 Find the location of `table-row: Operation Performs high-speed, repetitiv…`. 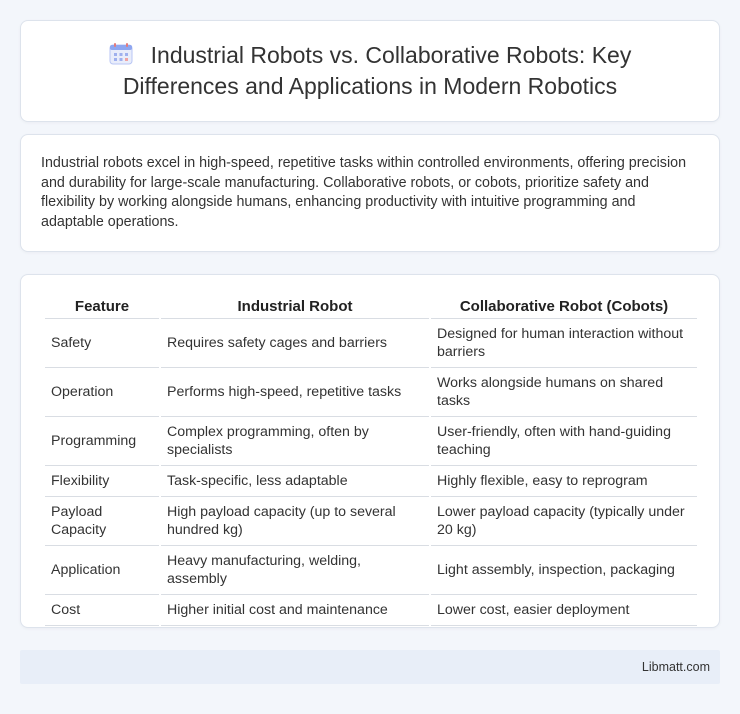

table-row: Operation Performs high-speed, repetitiv… is located at coordinates (371, 392).